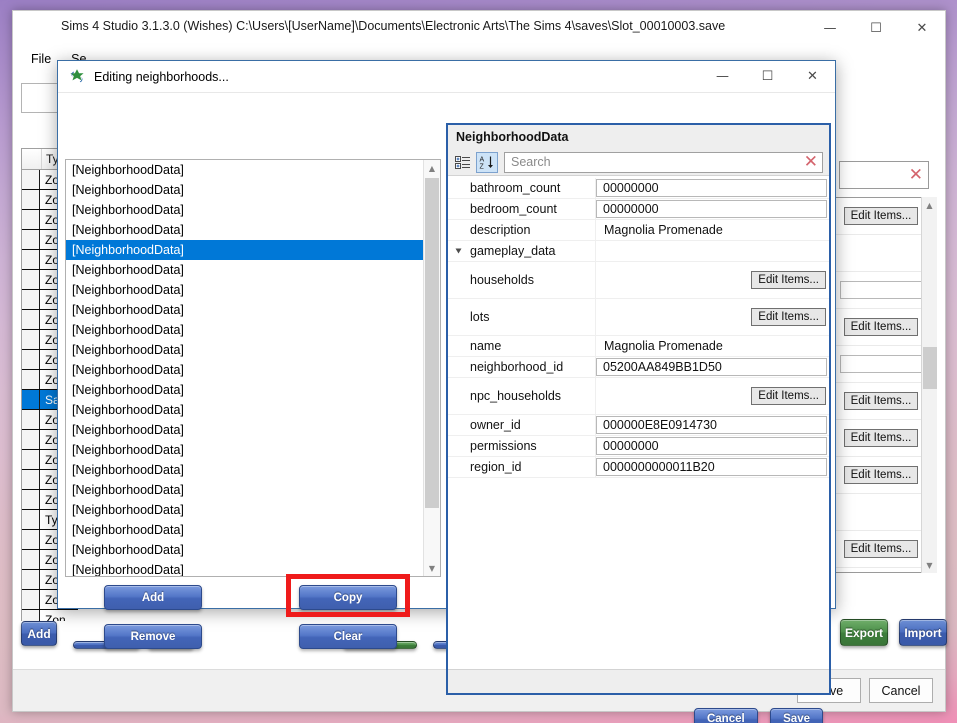 Image resolution: width=957 pixels, height=723 pixels. What do you see at coordinates (876, 28) in the screenshot?
I see `main-maximize-button: ☐` at bounding box center [876, 28].